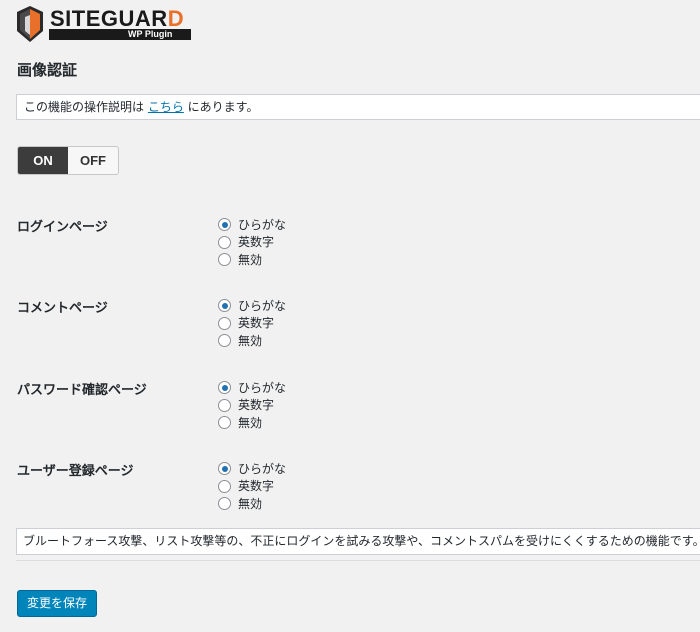 Image resolution: width=700 pixels, height=632 pixels. I want to click on logo-wordmark: SITEGUARD, so click(117, 18).